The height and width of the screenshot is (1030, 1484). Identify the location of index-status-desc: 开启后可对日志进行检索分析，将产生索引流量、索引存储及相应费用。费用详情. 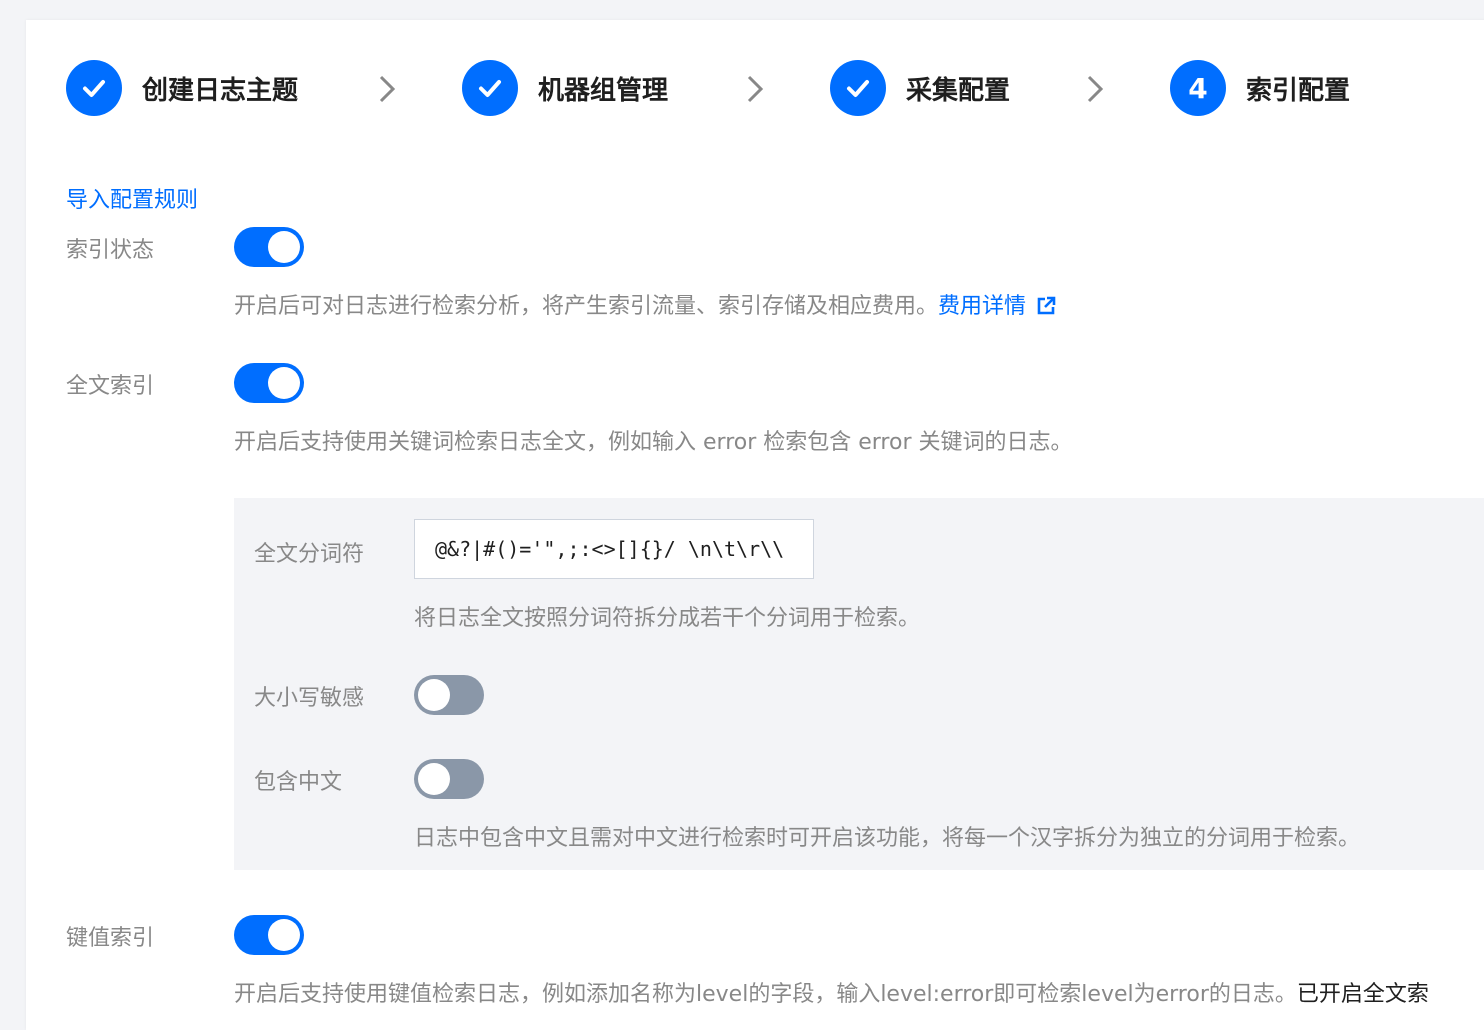
(645, 304).